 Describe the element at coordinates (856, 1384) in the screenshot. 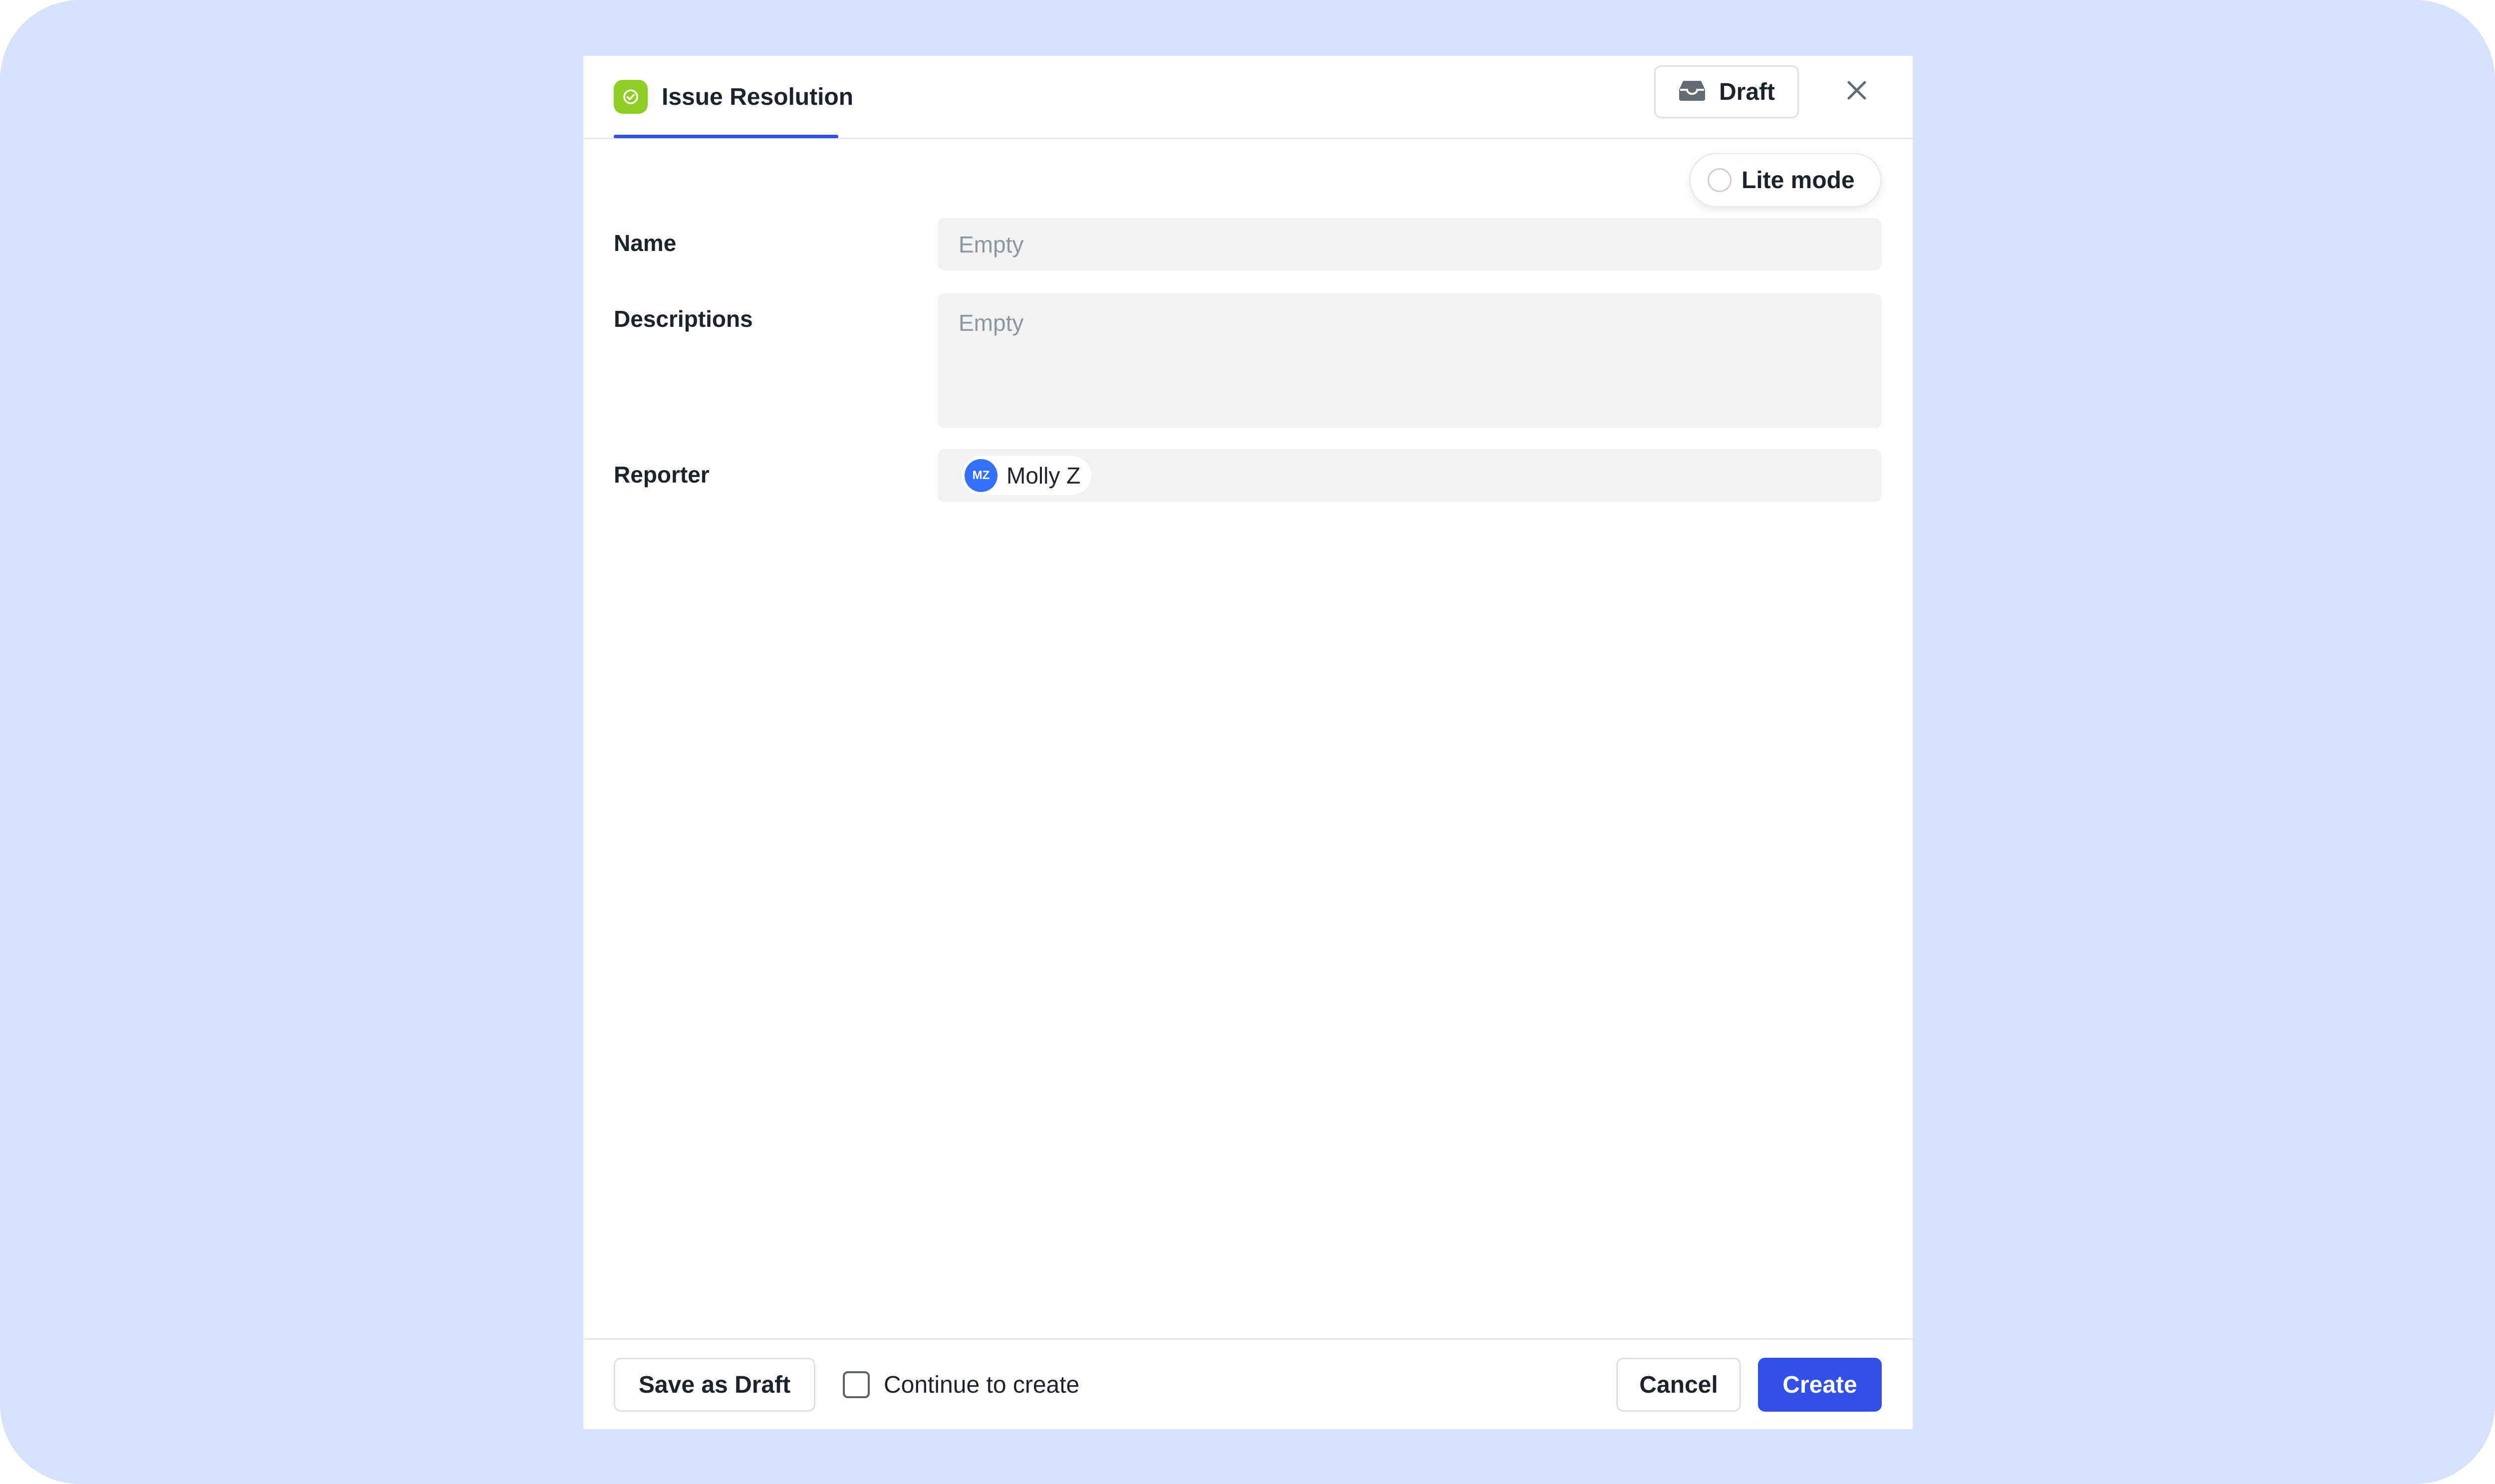

I see `continue-to-create-checkbox` at that location.